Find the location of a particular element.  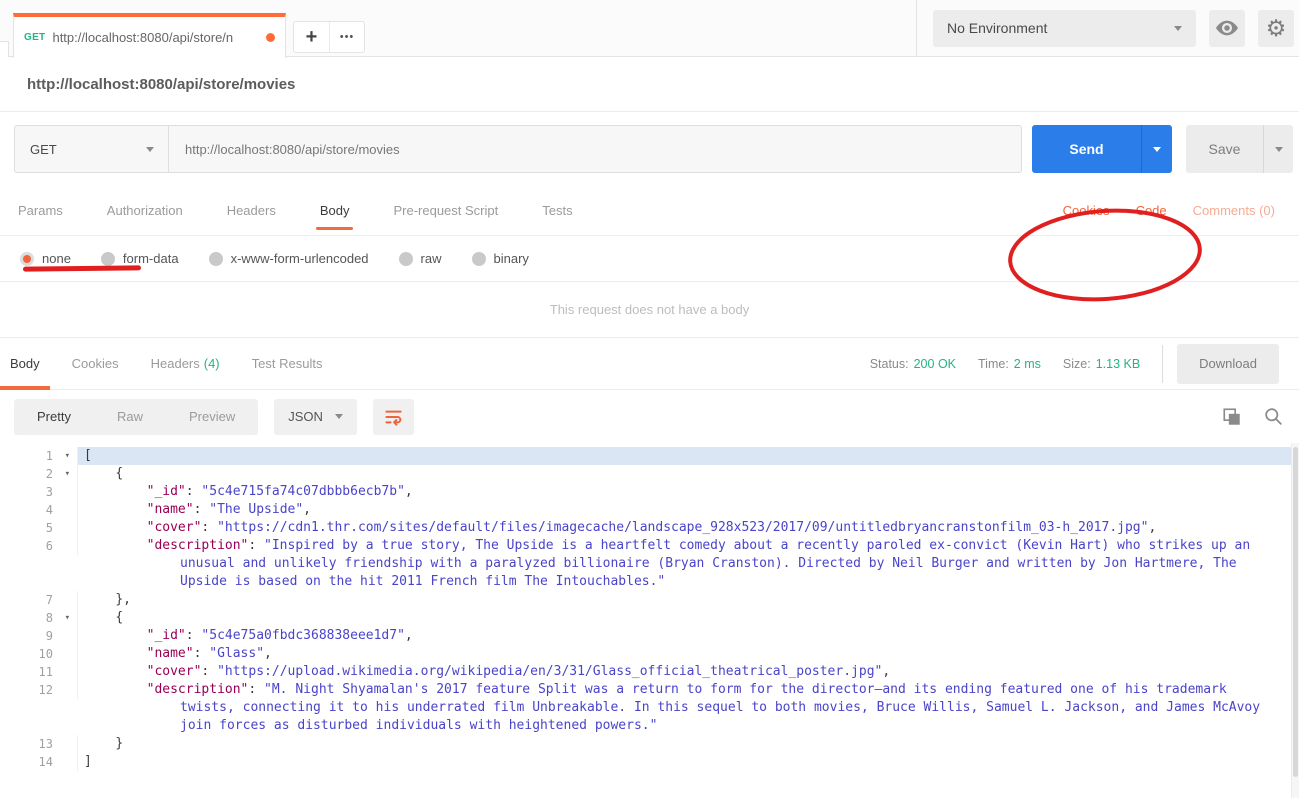

tab-options-button: ••• is located at coordinates (346, 37).